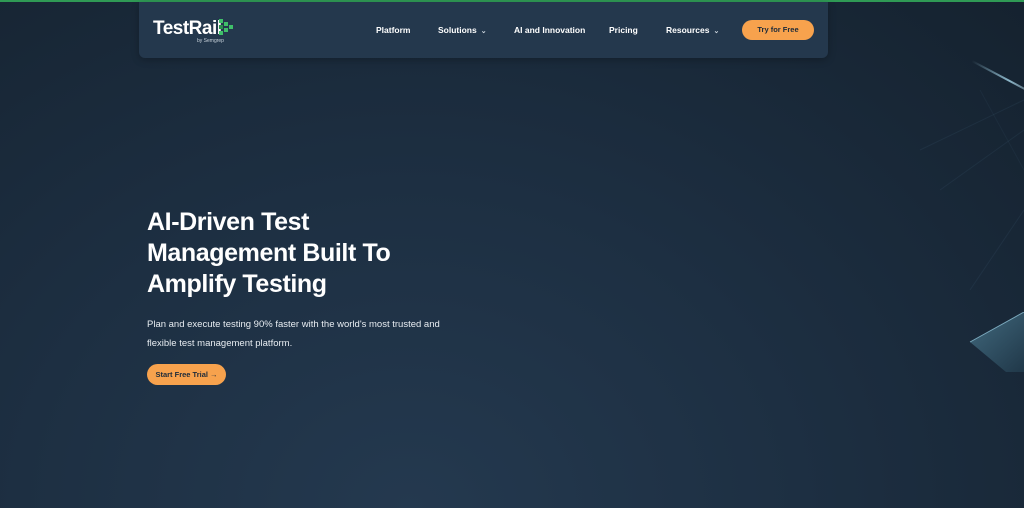 This screenshot has height=508, width=1024. I want to click on try-for-free-button: Try for Free, so click(778, 30).